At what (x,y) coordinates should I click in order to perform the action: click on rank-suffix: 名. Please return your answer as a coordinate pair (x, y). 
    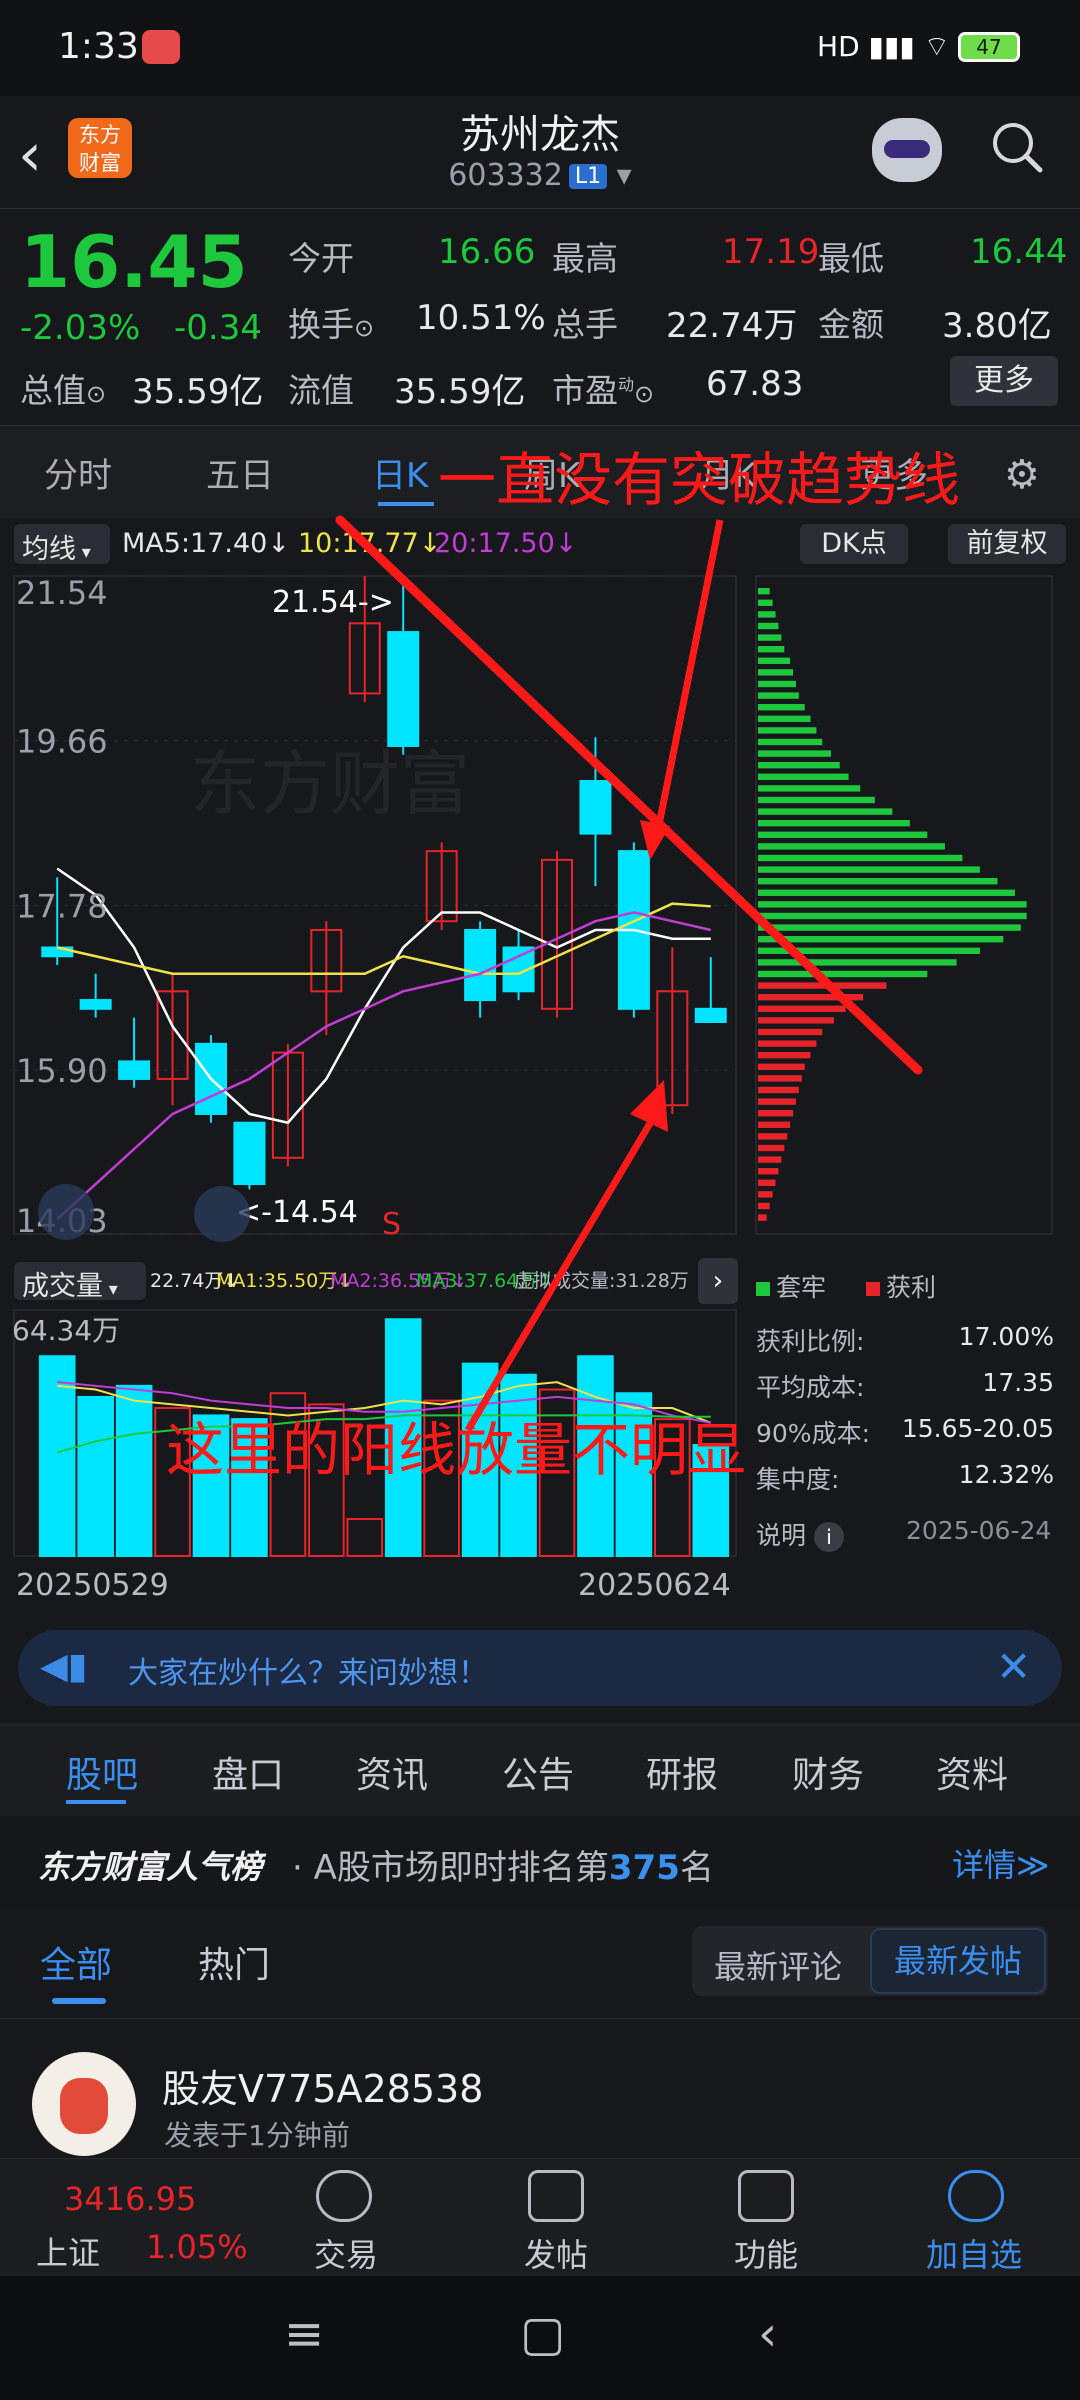
    Looking at the image, I should click on (696, 1868).